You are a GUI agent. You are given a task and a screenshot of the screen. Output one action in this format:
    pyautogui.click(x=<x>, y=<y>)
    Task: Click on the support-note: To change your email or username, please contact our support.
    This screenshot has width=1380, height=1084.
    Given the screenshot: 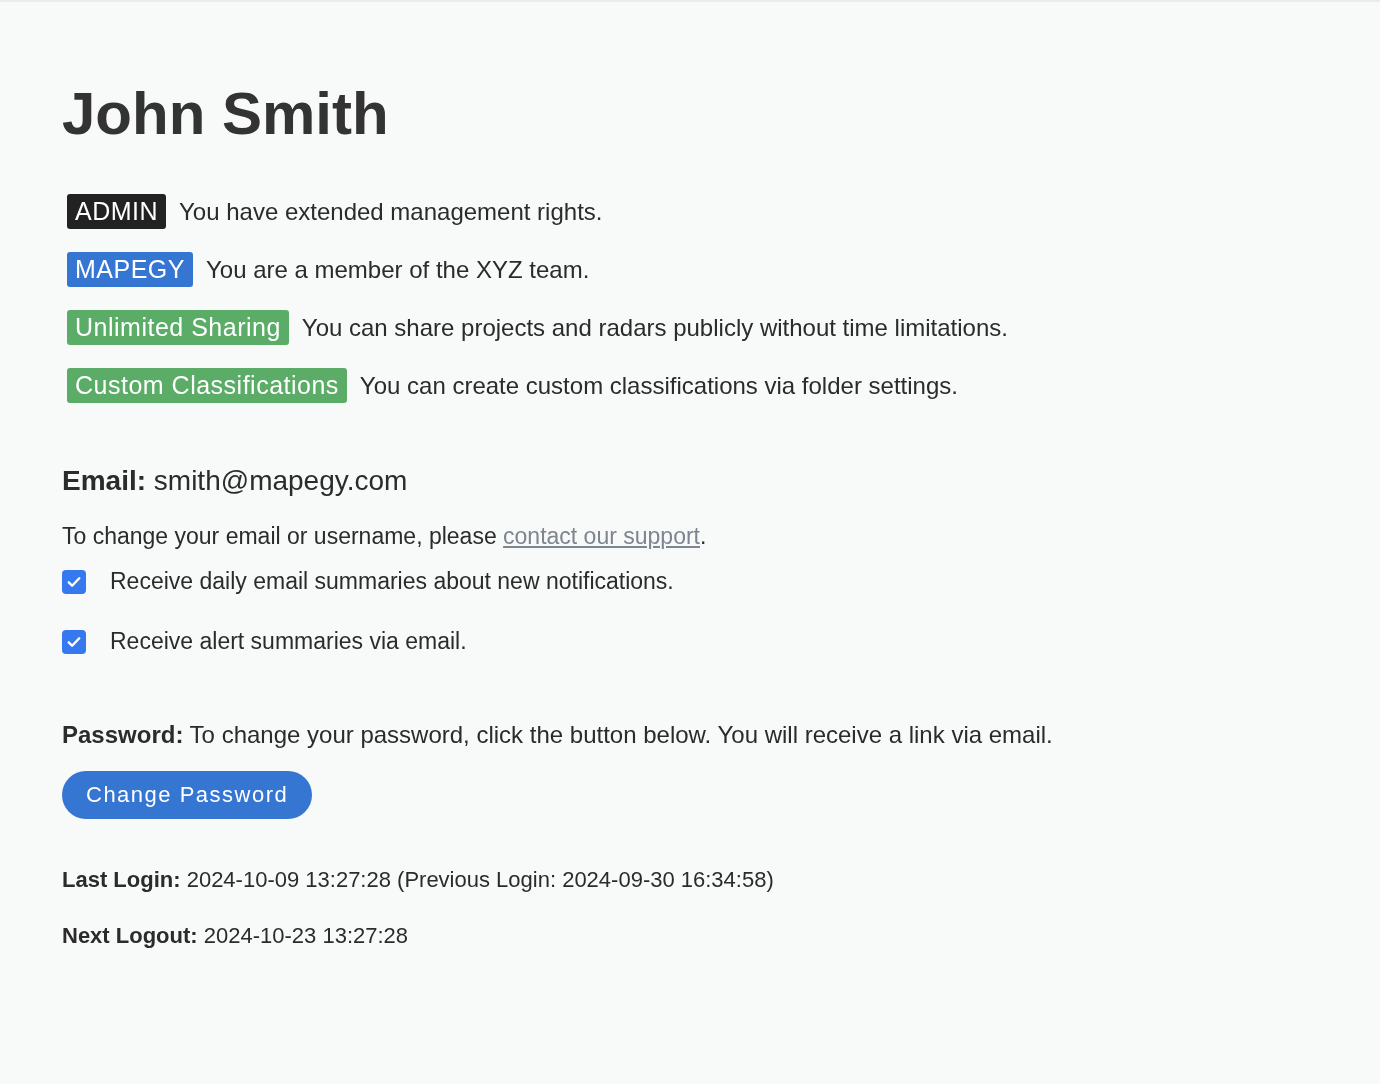 What is the action you would take?
    pyautogui.click(x=385, y=536)
    